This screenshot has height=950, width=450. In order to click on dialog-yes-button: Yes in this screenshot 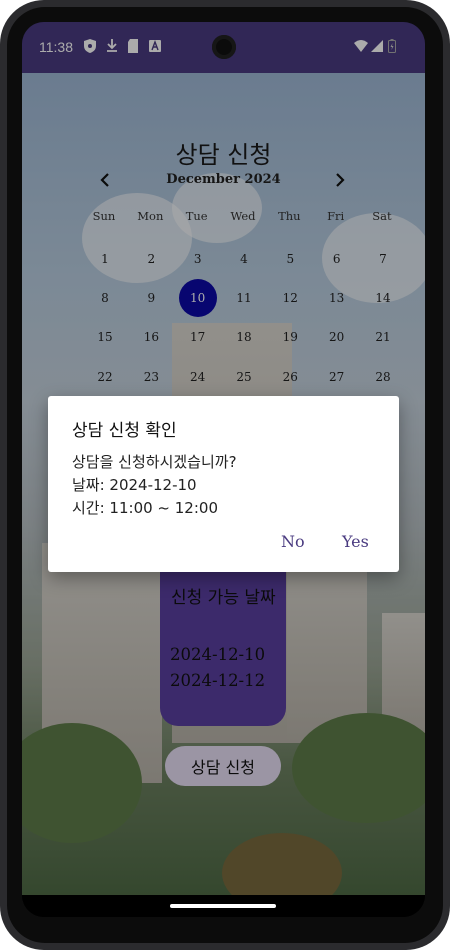, I will do `click(355, 541)`.